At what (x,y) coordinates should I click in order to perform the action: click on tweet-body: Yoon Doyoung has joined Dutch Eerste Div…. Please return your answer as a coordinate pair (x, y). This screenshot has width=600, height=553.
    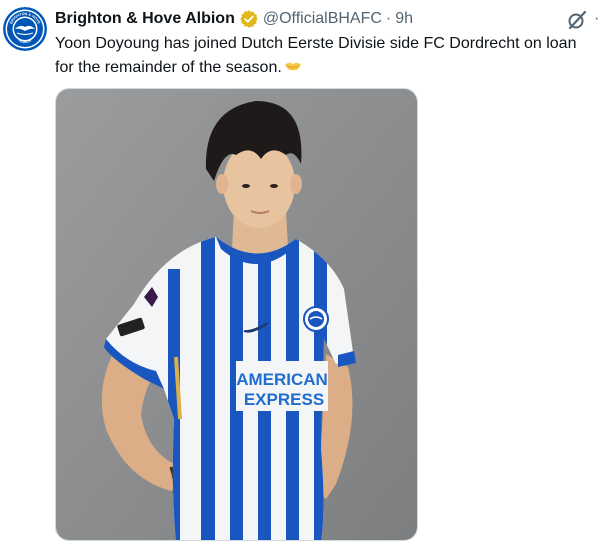
    Looking at the image, I should click on (316, 55).